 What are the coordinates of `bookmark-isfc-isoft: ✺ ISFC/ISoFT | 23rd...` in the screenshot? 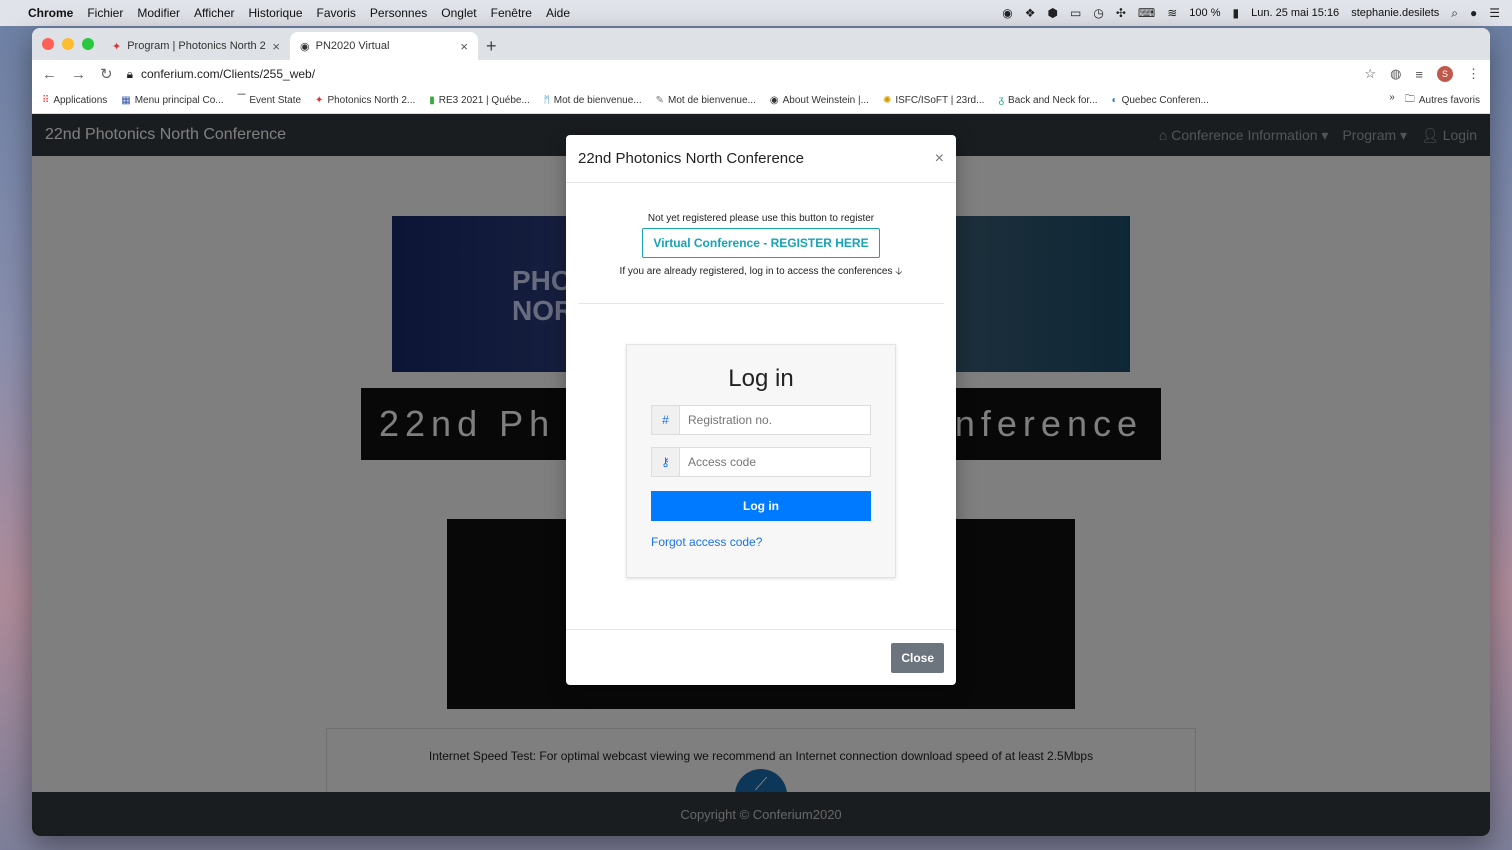 It's located at (934, 100).